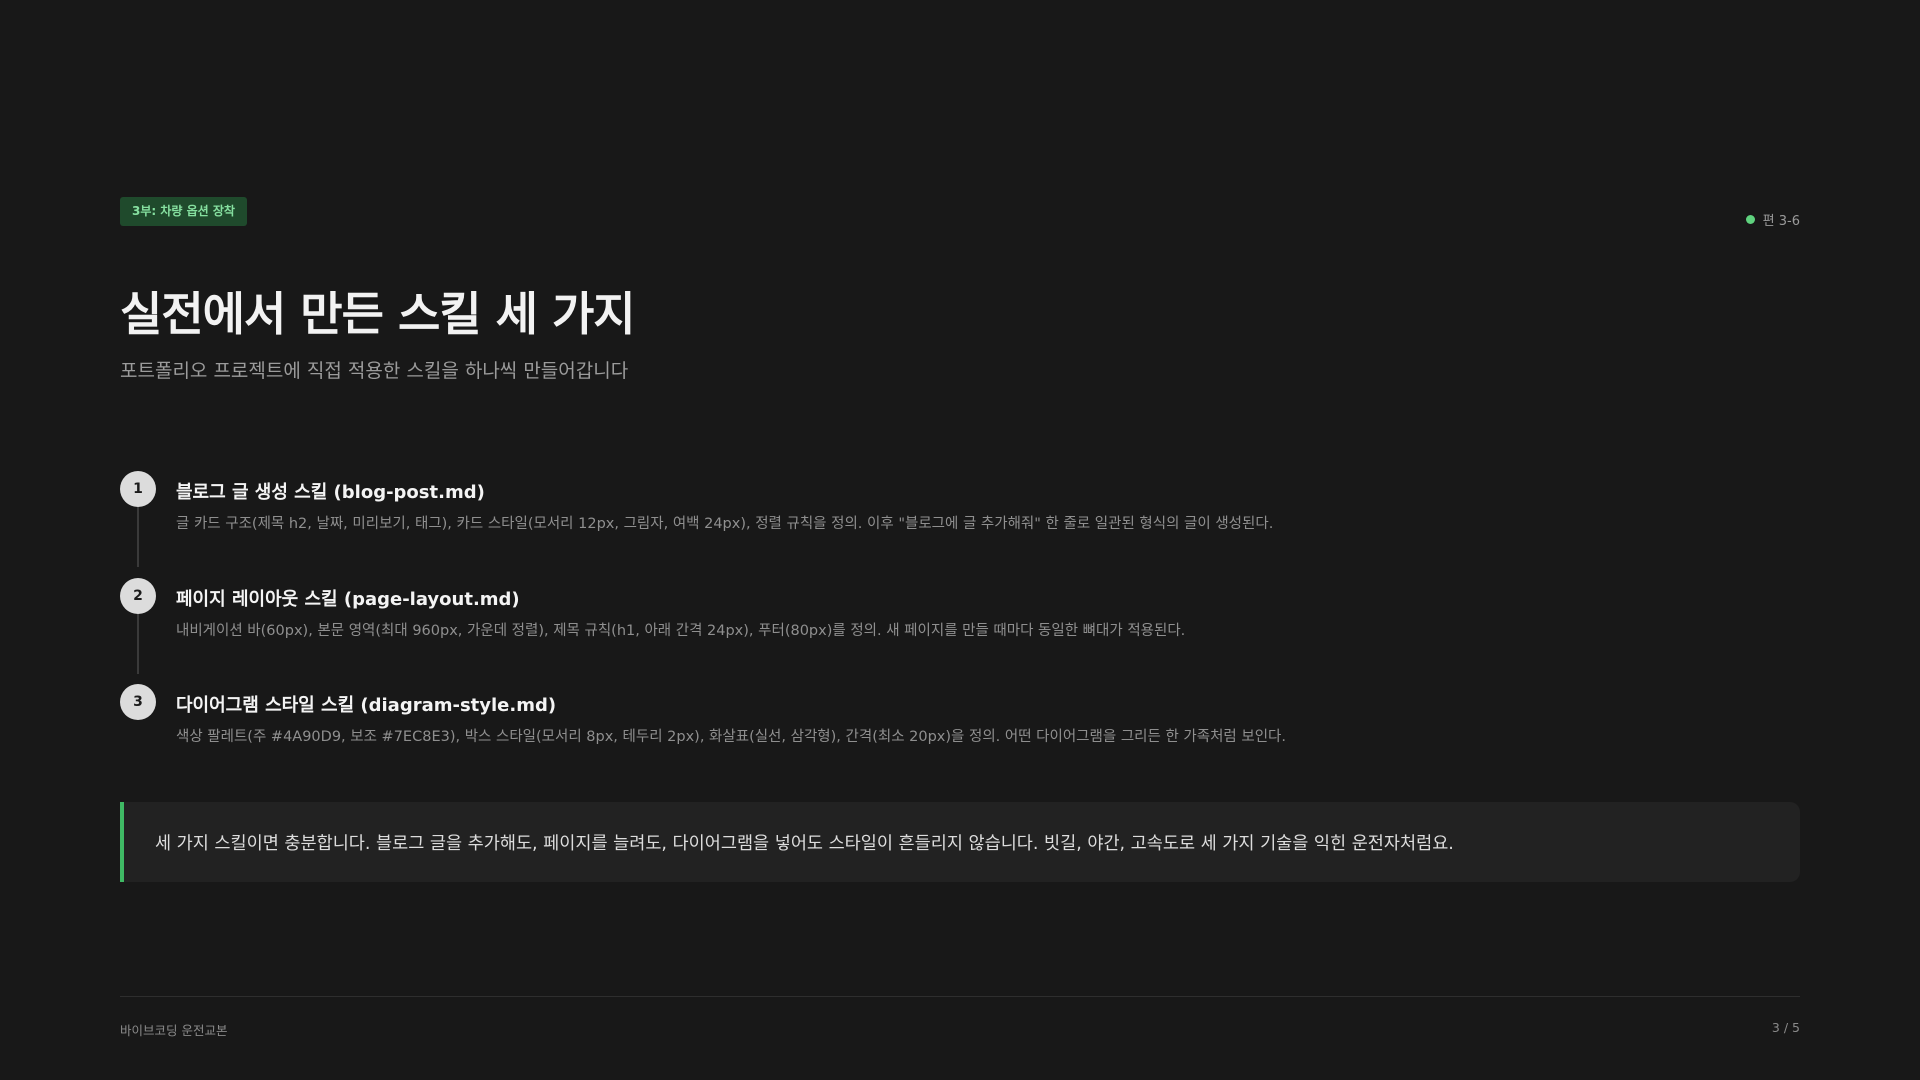 Image resolution: width=1920 pixels, height=1080 pixels. Describe the element at coordinates (378, 314) in the screenshot. I see `page-title: 실전에서 만든 스킬 세 가지` at that location.